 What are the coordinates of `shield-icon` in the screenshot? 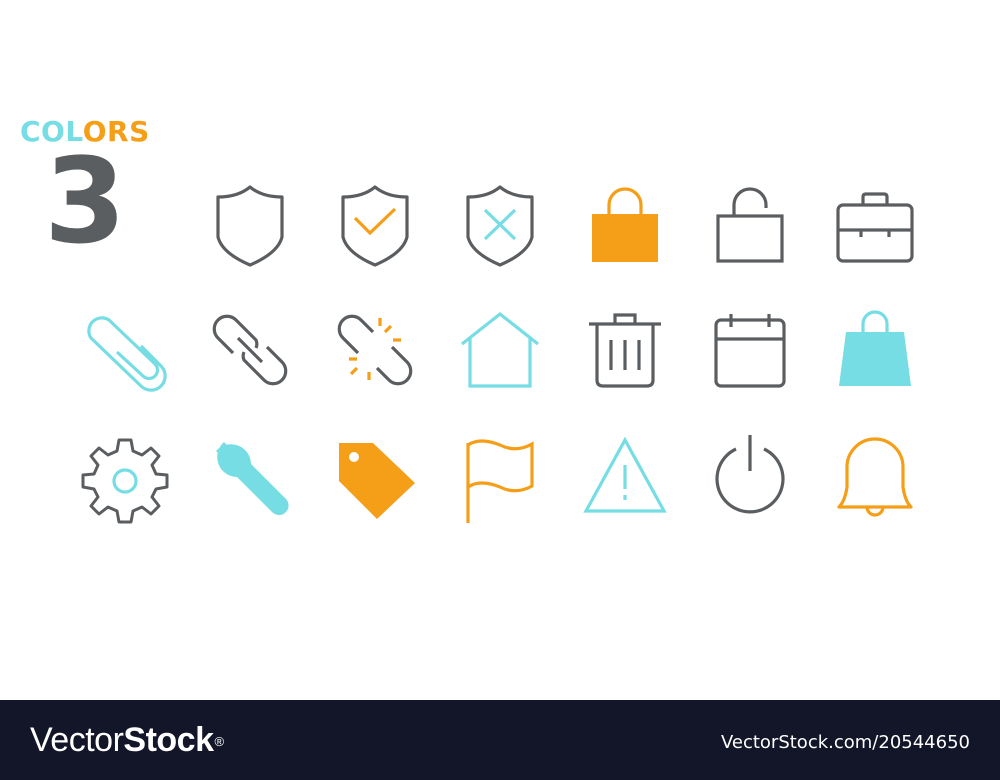 It's located at (250, 225).